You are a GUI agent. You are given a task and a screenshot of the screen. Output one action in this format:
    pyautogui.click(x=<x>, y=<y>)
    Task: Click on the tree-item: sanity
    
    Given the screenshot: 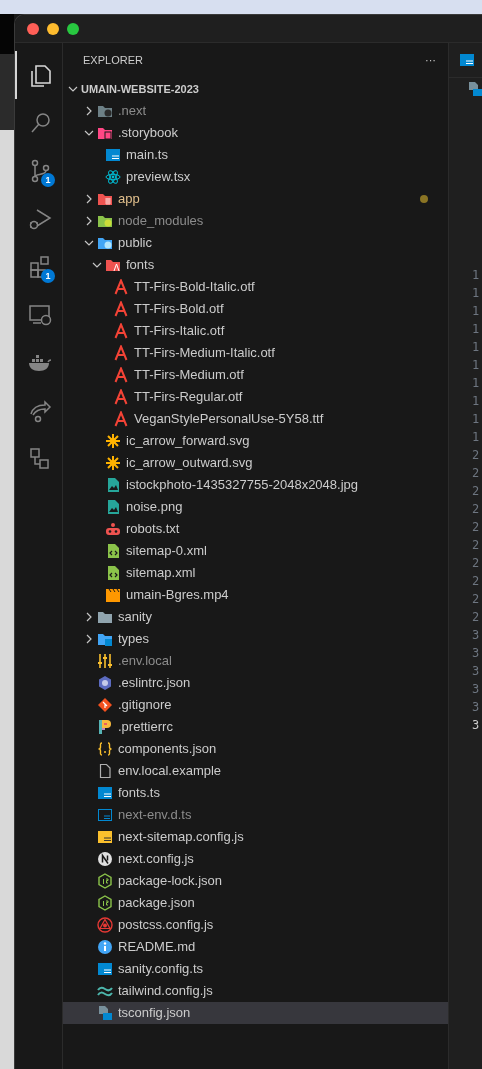 What is the action you would take?
    pyautogui.click(x=255, y=617)
    